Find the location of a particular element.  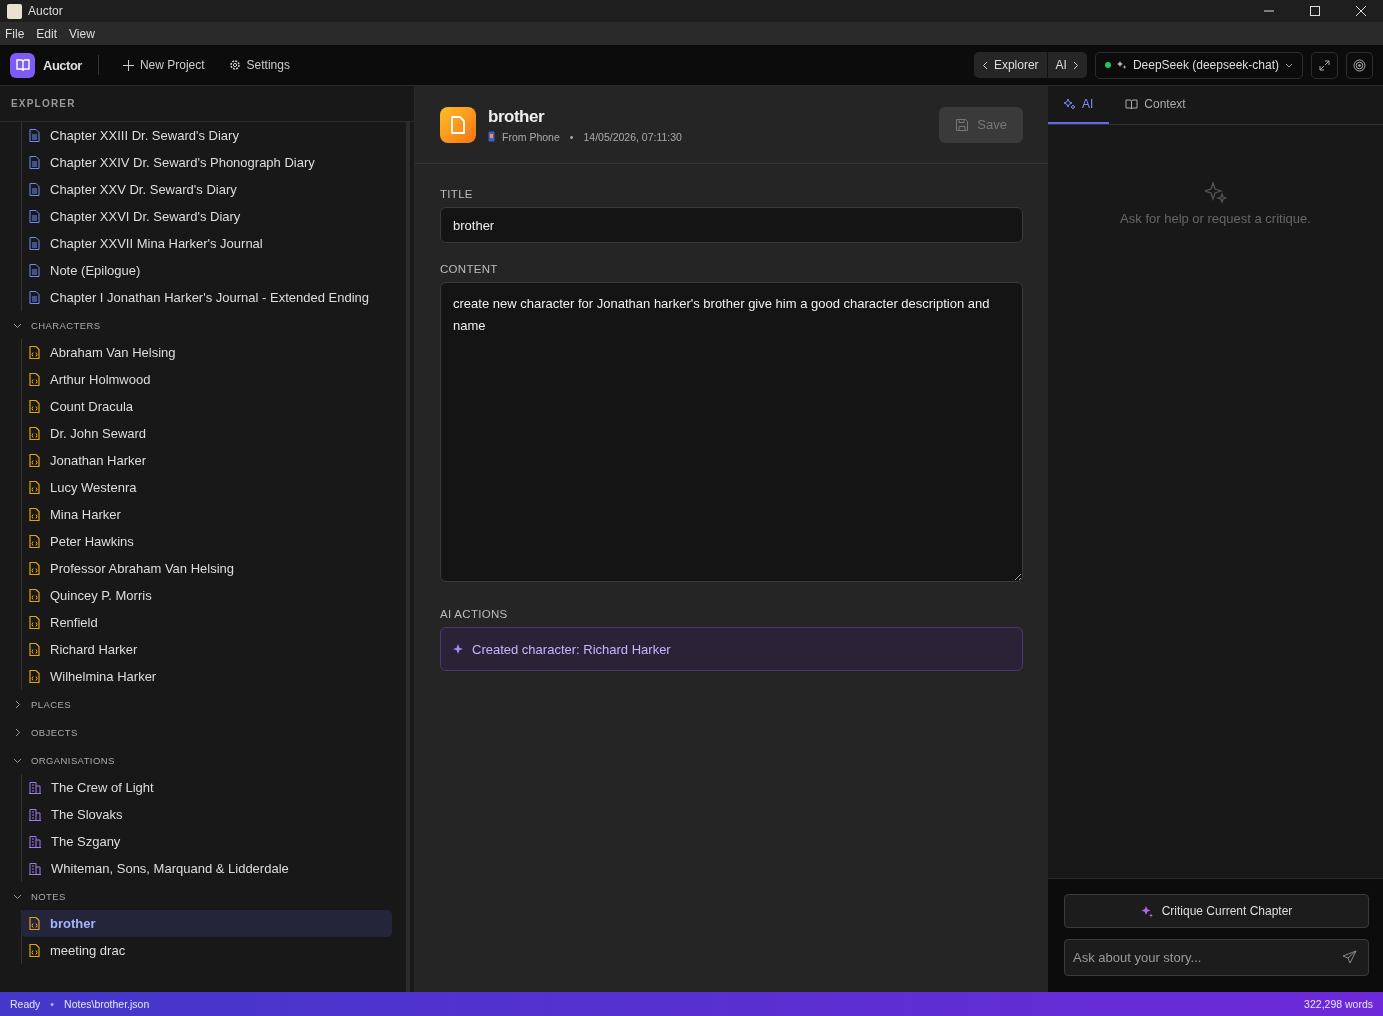

settings-button: Settings is located at coordinates (259, 65).